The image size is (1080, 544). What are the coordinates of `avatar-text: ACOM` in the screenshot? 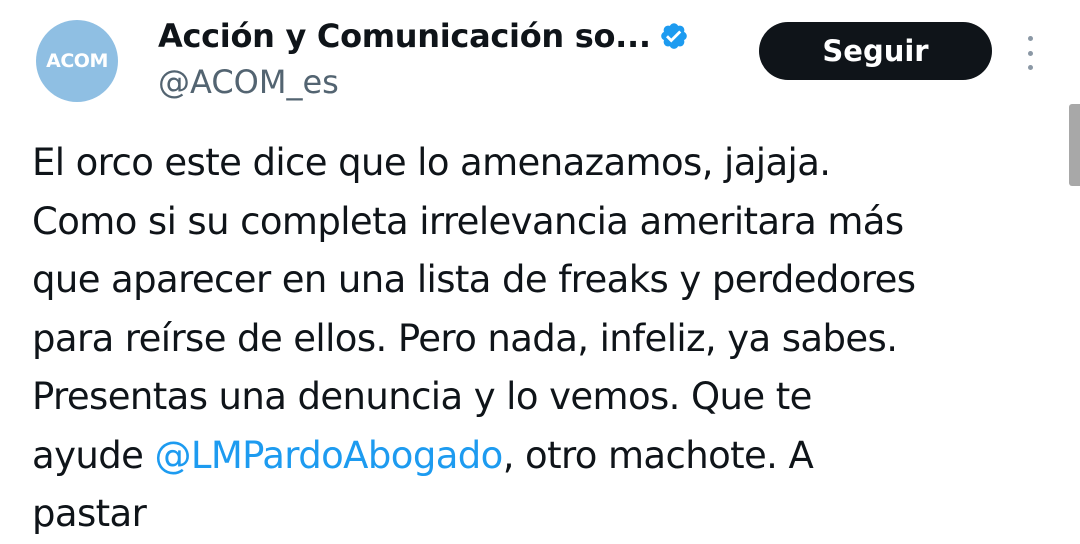 It's located at (77, 61).